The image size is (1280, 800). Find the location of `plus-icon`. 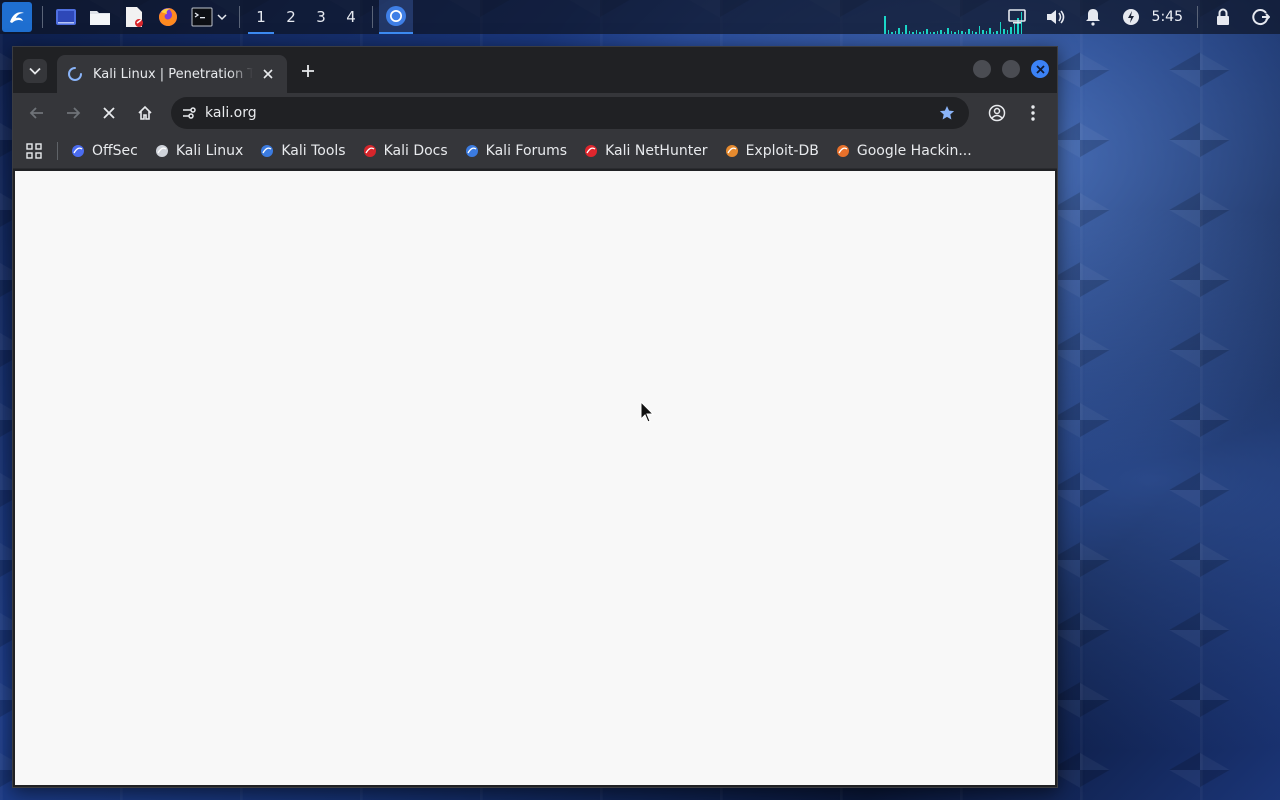

plus-icon is located at coordinates (308, 71).